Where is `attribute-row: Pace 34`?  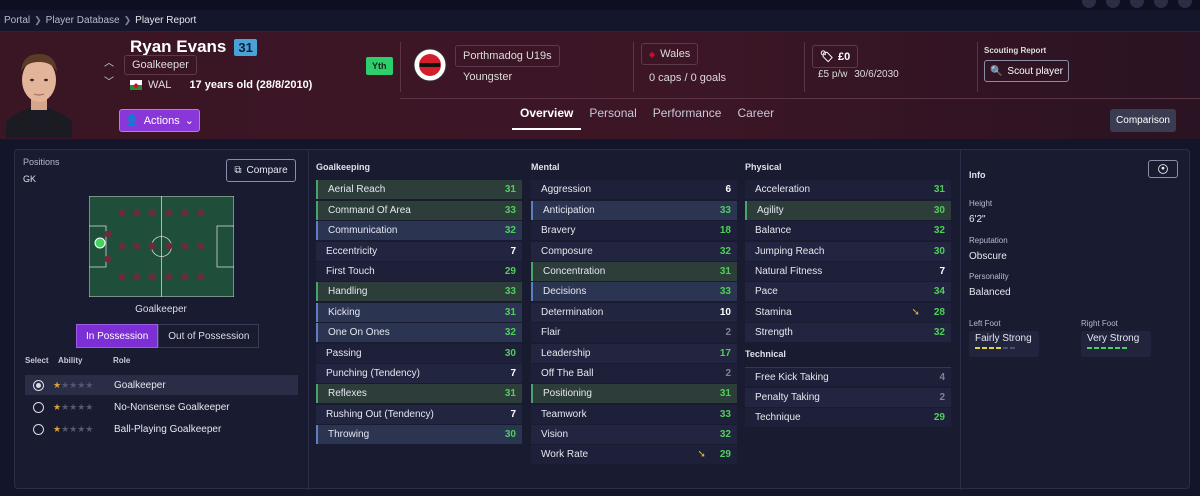
attribute-row: Pace 34 is located at coordinates (848, 291).